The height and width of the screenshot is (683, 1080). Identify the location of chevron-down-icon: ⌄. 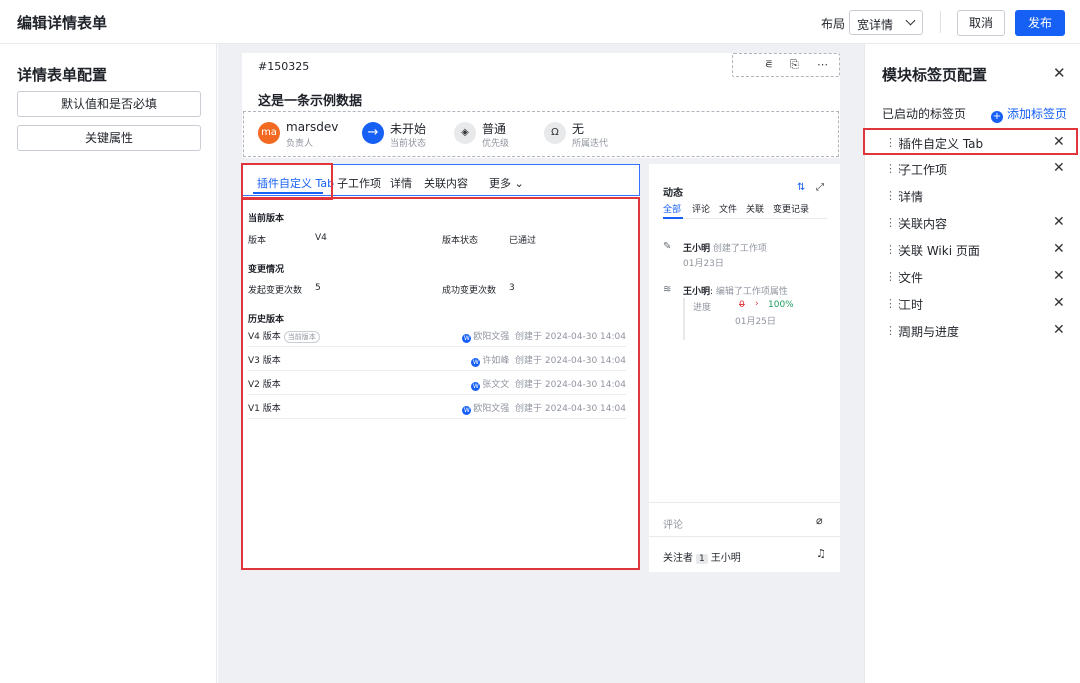
(519, 183).